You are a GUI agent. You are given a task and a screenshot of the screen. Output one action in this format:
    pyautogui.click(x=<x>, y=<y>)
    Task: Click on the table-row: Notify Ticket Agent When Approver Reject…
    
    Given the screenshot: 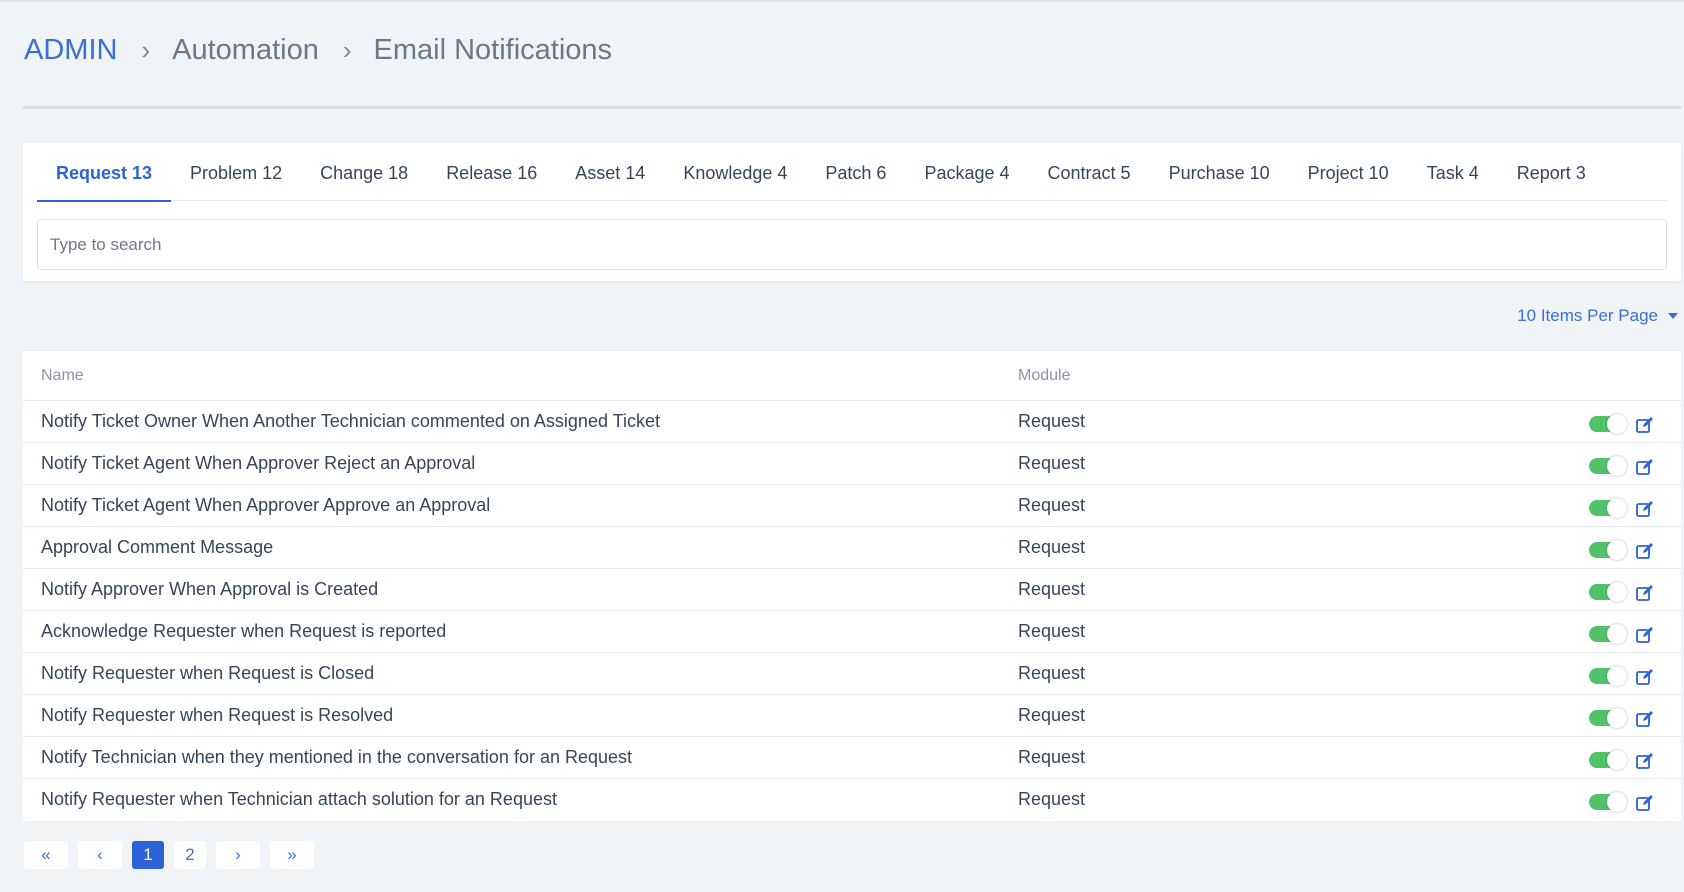 What is the action you would take?
    pyautogui.click(x=852, y=464)
    